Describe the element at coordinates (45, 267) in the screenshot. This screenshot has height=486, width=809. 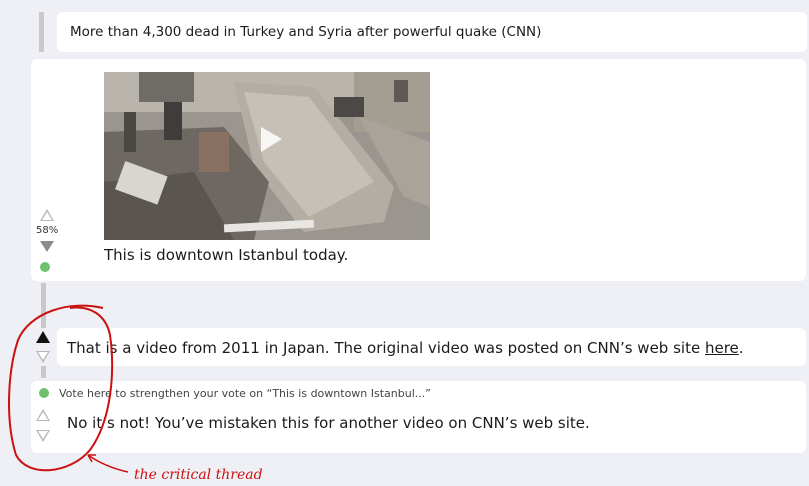
I see `status-dot` at that location.